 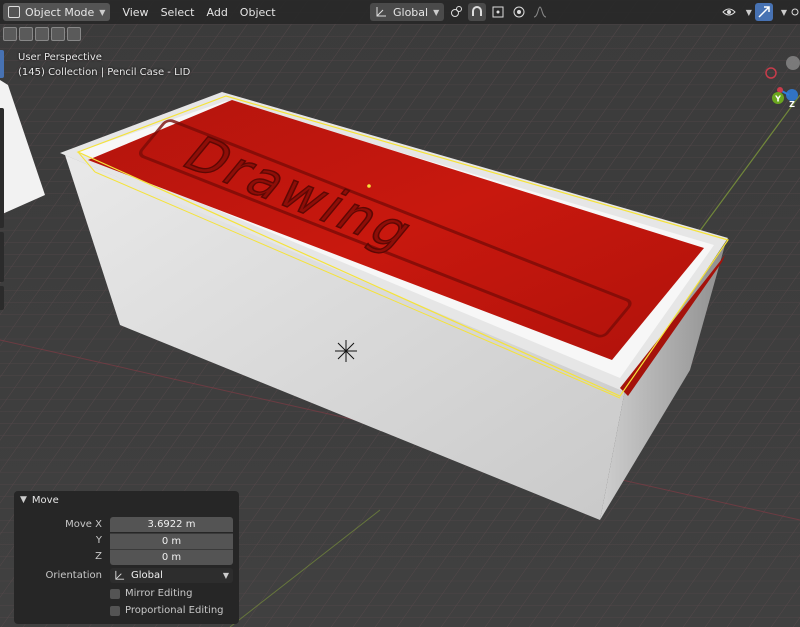 What do you see at coordinates (346, 351) in the screenshot?
I see `object-origin-icon` at bounding box center [346, 351].